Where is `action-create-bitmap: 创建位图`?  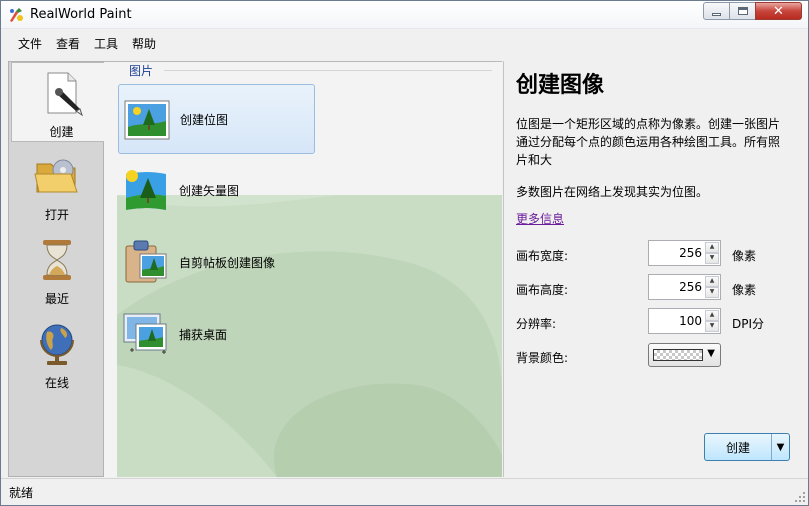 action-create-bitmap: 创建位图 is located at coordinates (216, 119).